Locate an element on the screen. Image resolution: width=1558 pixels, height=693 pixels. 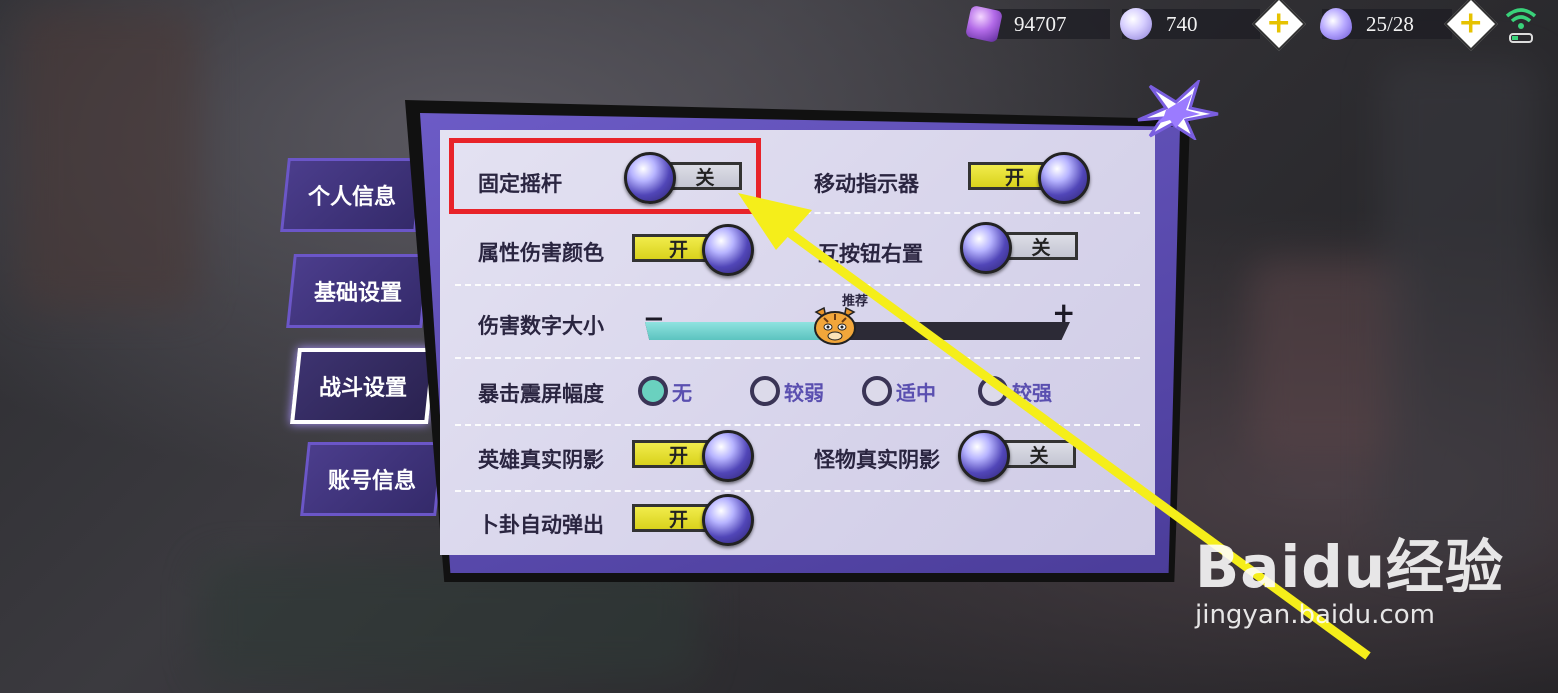
gem-icon is located at coordinates (984, 24).